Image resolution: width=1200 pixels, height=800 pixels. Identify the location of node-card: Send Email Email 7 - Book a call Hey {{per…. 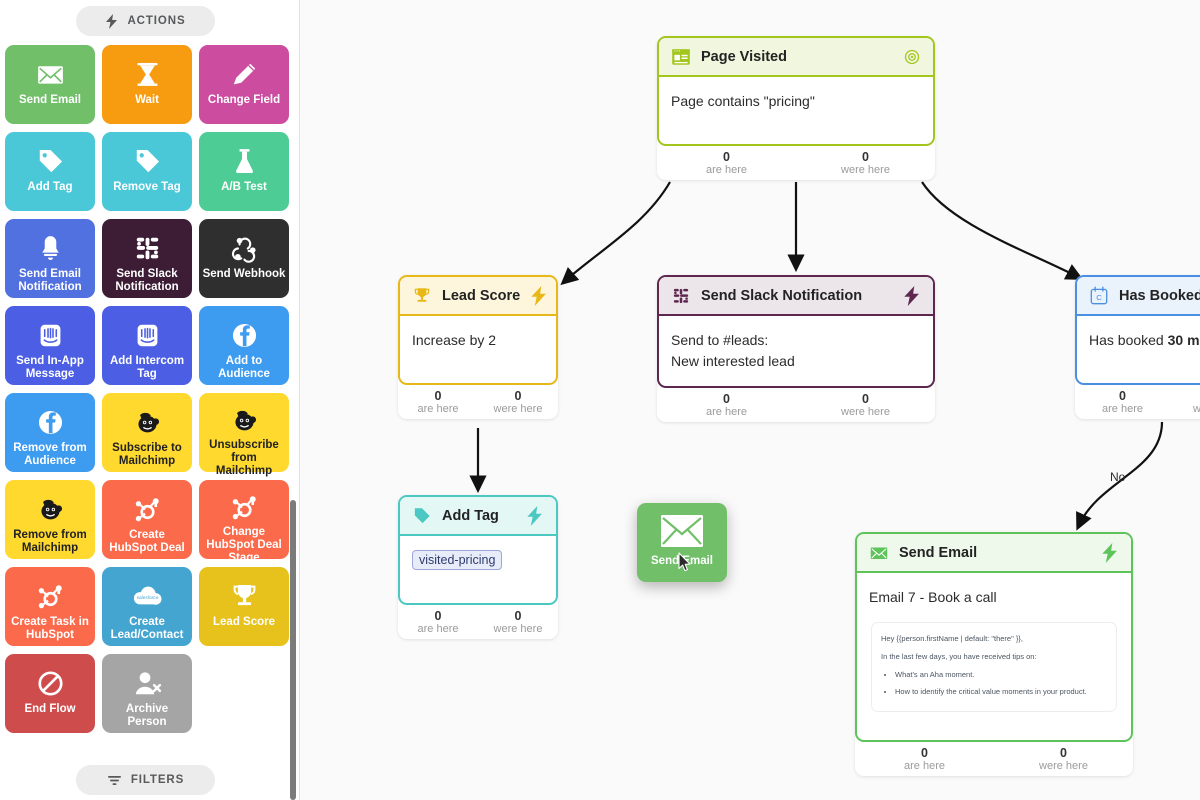
(994, 637).